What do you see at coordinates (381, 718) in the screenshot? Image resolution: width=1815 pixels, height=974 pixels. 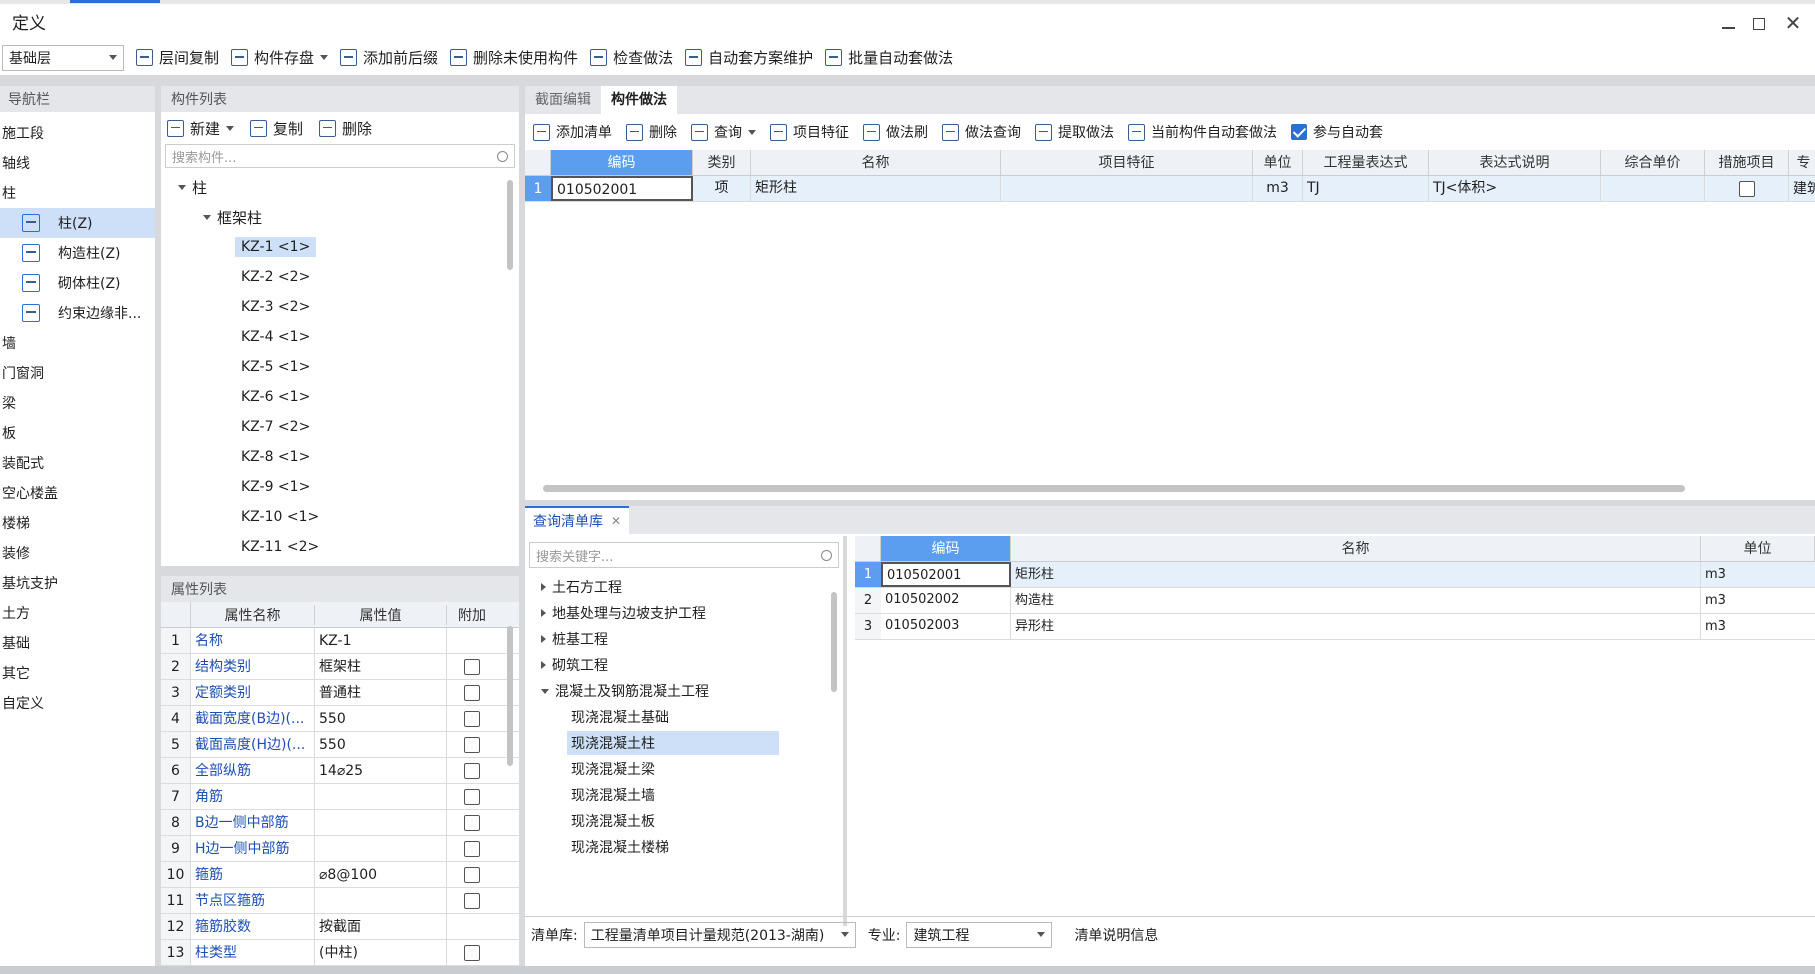 I see `property-row-value: 550` at bounding box center [381, 718].